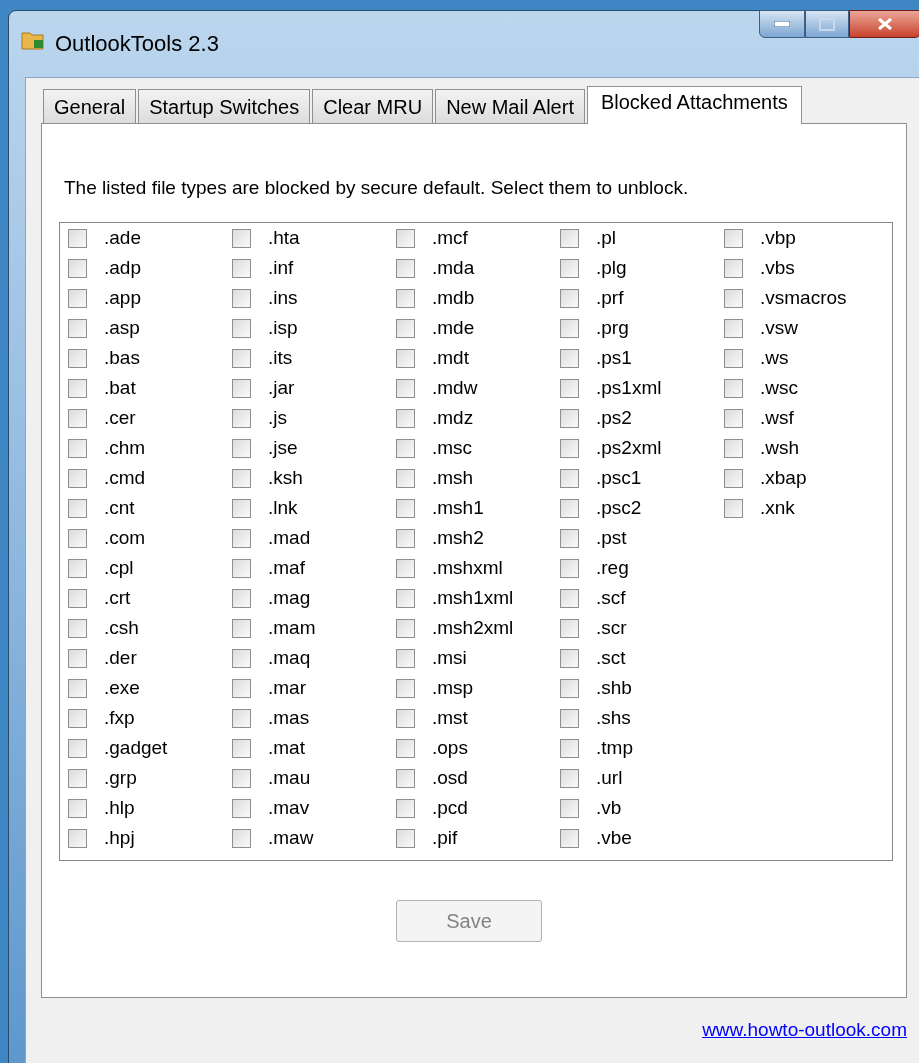 This screenshot has width=919, height=1063. Describe the element at coordinates (510, 106) in the screenshot. I see `tab: New Mail Alert` at that location.